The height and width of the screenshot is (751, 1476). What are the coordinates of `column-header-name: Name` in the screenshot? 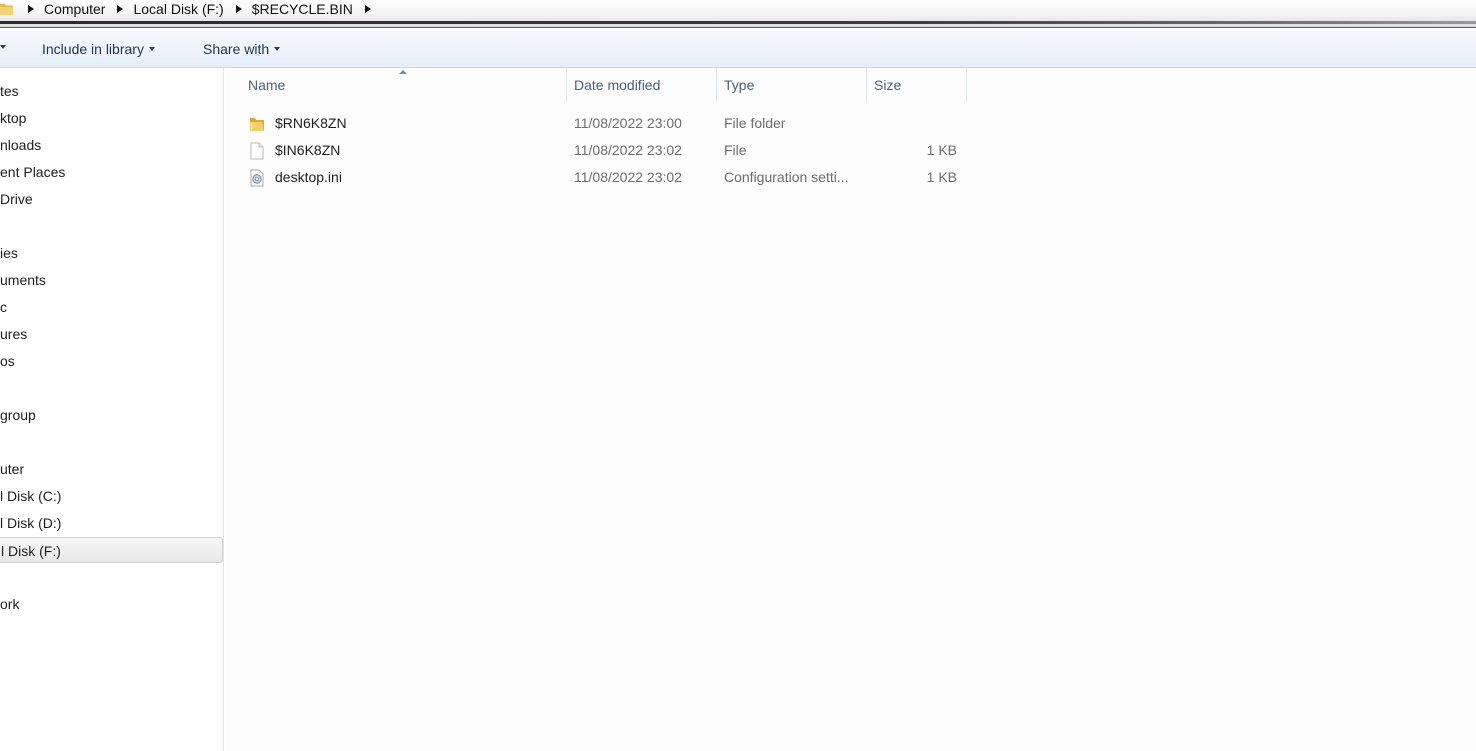 It's located at (403, 85).